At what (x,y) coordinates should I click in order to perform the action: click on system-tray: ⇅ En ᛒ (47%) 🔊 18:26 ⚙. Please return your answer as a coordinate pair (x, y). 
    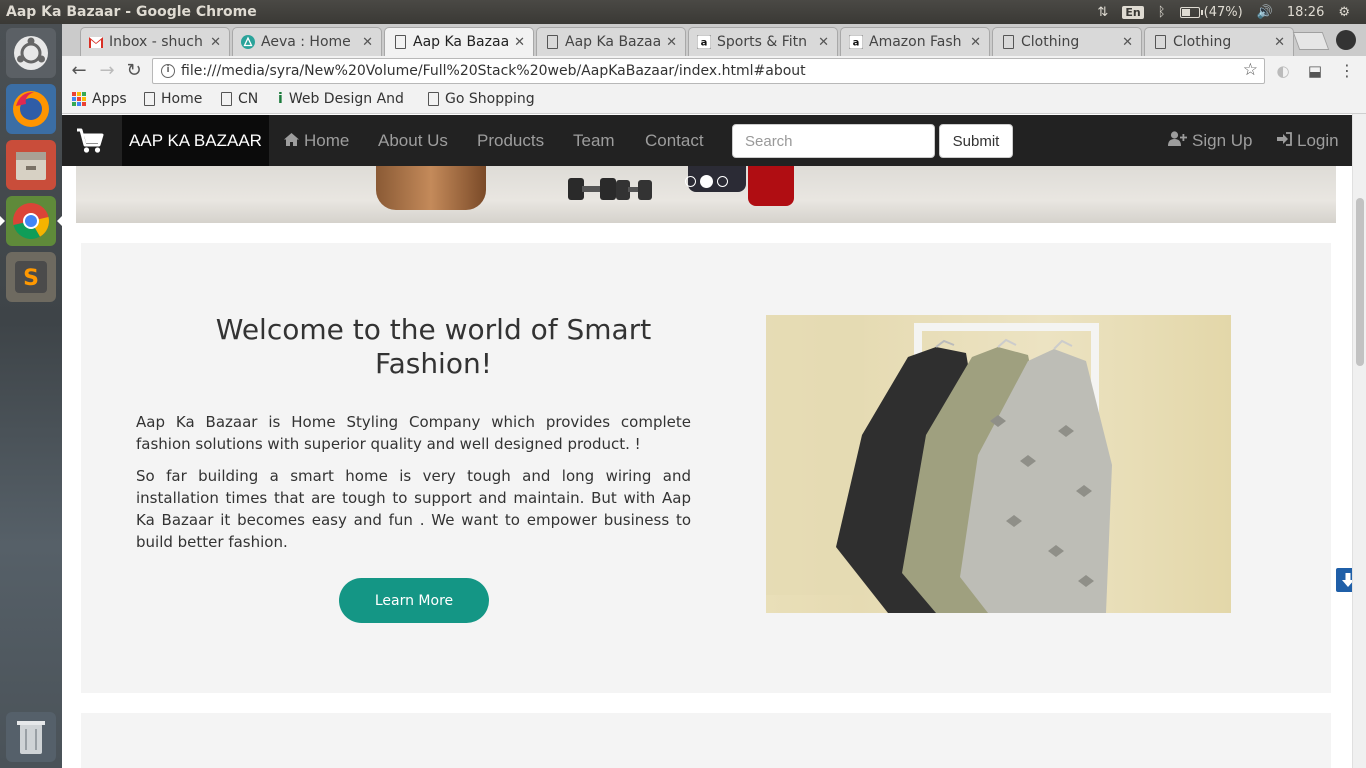
    Looking at the image, I should click on (1223, 12).